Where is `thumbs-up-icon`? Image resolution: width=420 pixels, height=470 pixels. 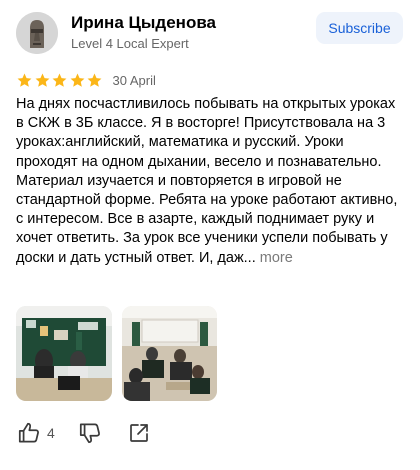 thumbs-up-icon is located at coordinates (28, 432).